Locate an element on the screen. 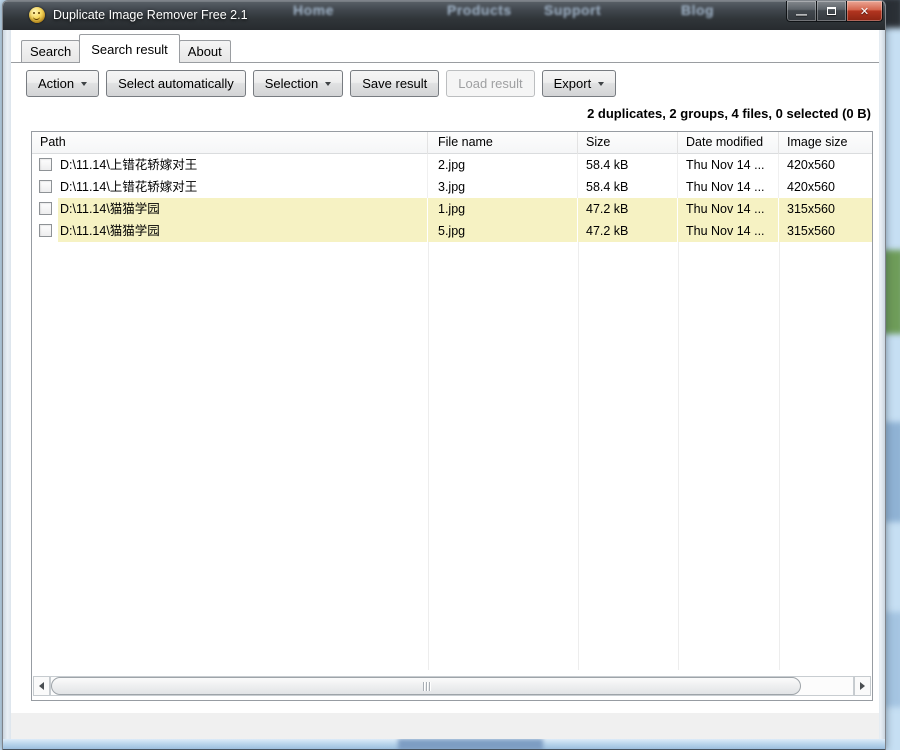 The image size is (900, 750). toolbar-button-label: Select automatically is located at coordinates (176, 83).